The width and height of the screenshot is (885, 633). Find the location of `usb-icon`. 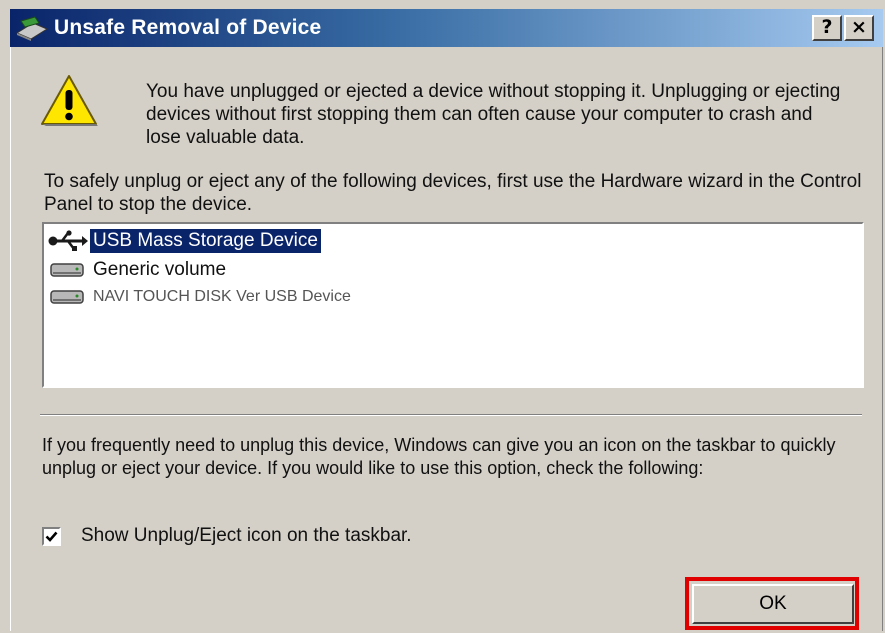

usb-icon is located at coordinates (69, 241).